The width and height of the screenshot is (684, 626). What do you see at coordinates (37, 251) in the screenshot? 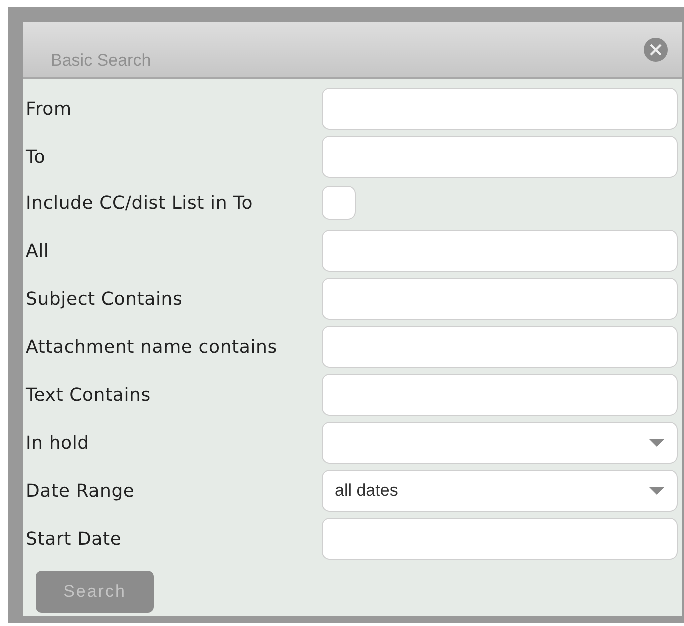
I see `field-label: All` at bounding box center [37, 251].